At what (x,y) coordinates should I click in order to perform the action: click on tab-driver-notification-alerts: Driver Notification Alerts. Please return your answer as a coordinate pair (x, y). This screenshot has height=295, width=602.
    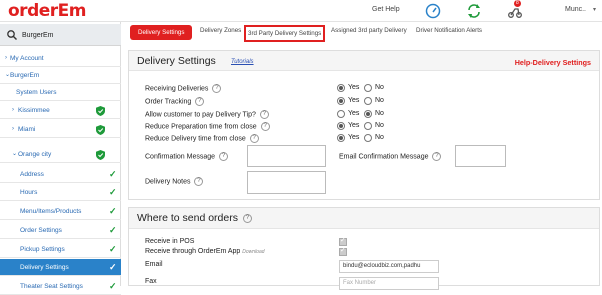
    Looking at the image, I should click on (449, 30).